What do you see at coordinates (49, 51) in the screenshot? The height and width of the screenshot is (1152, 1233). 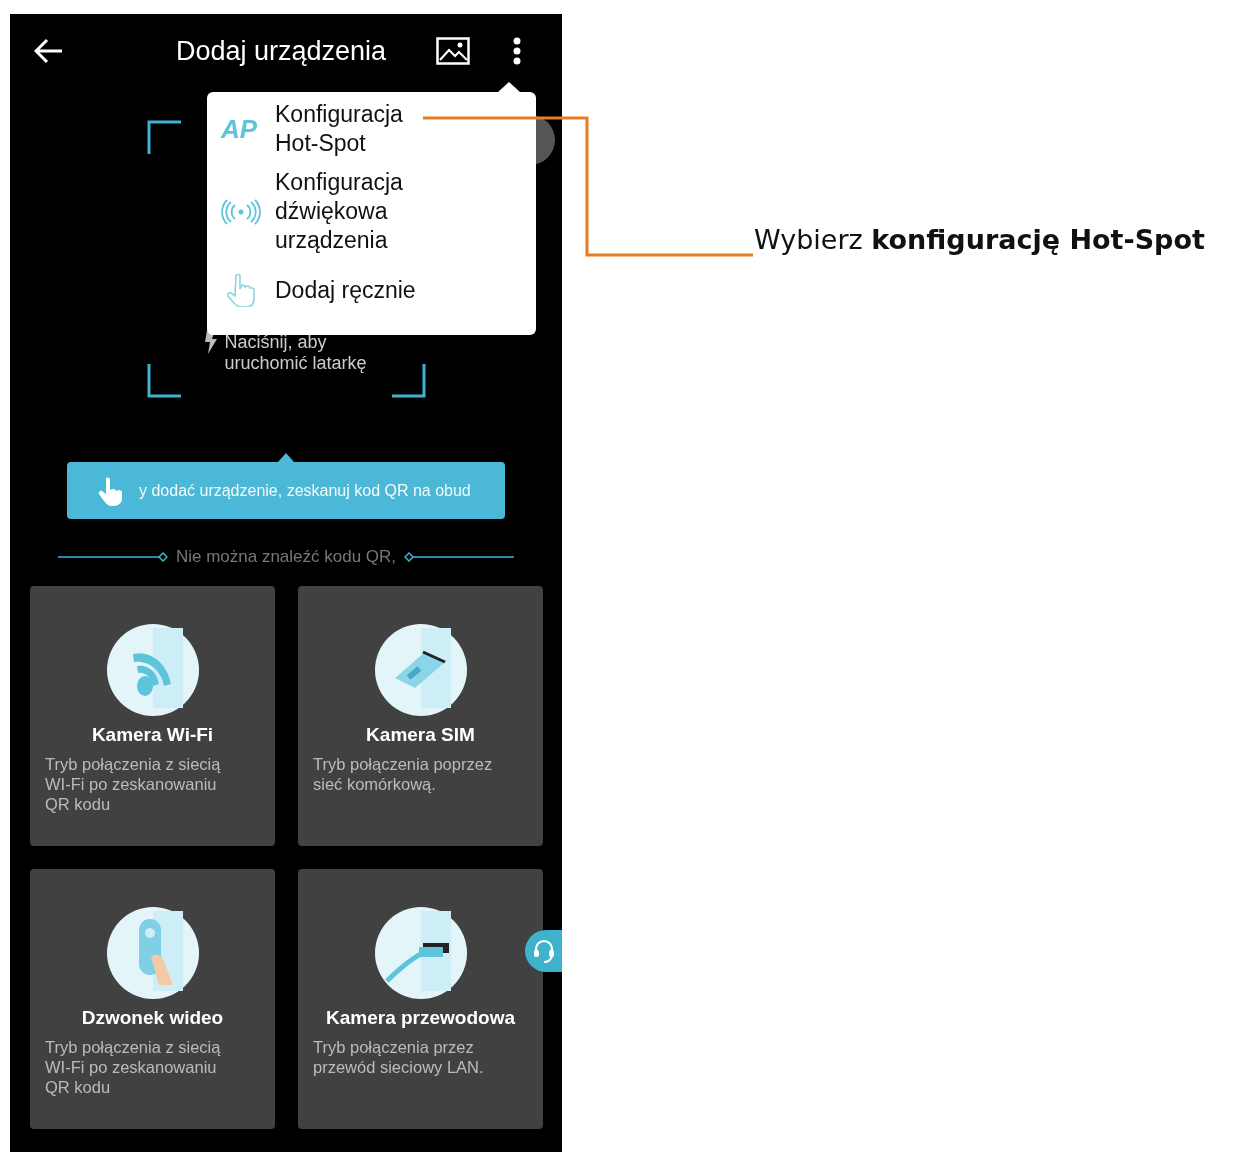 I see `back-arrow-icon` at bounding box center [49, 51].